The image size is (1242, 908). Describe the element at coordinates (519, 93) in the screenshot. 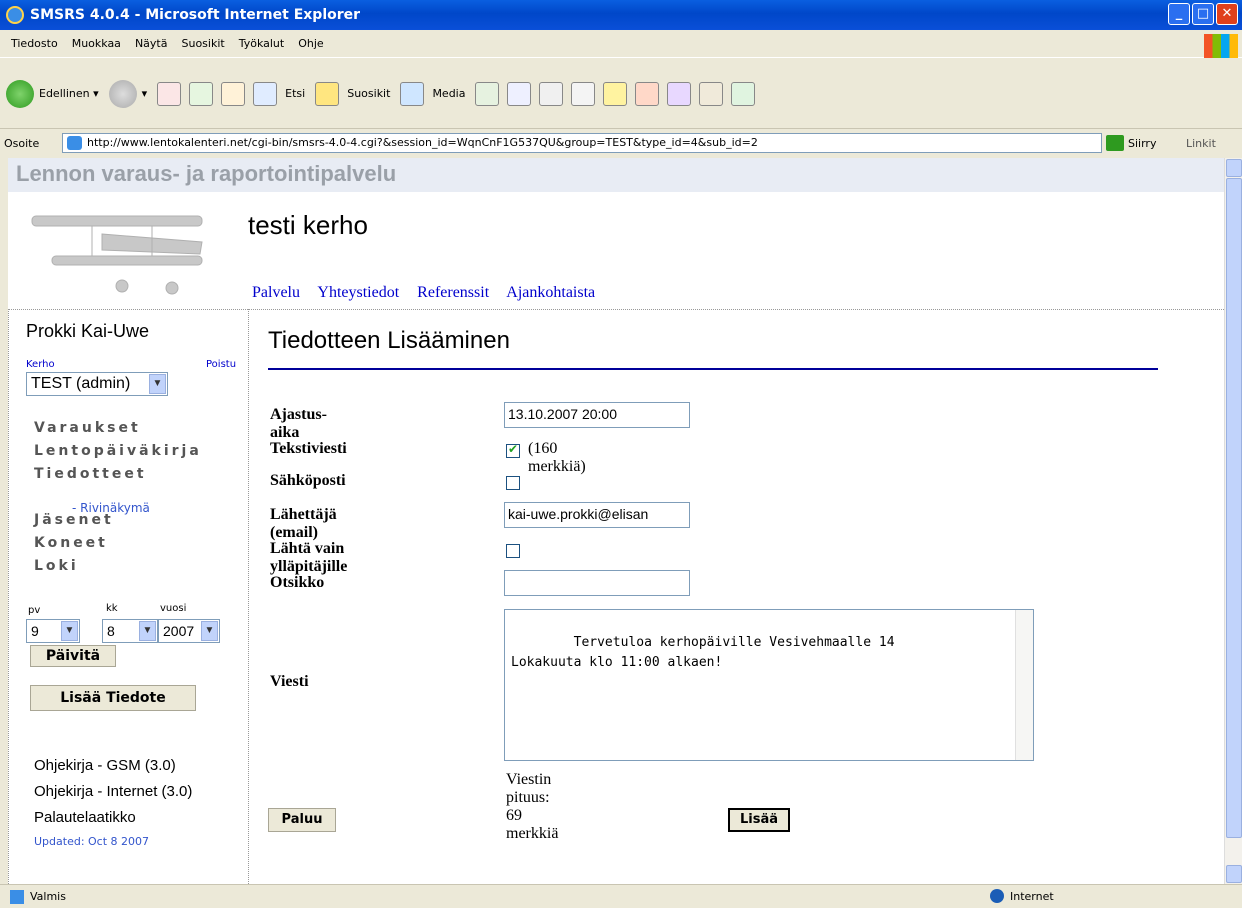

I see `mail-icon` at that location.